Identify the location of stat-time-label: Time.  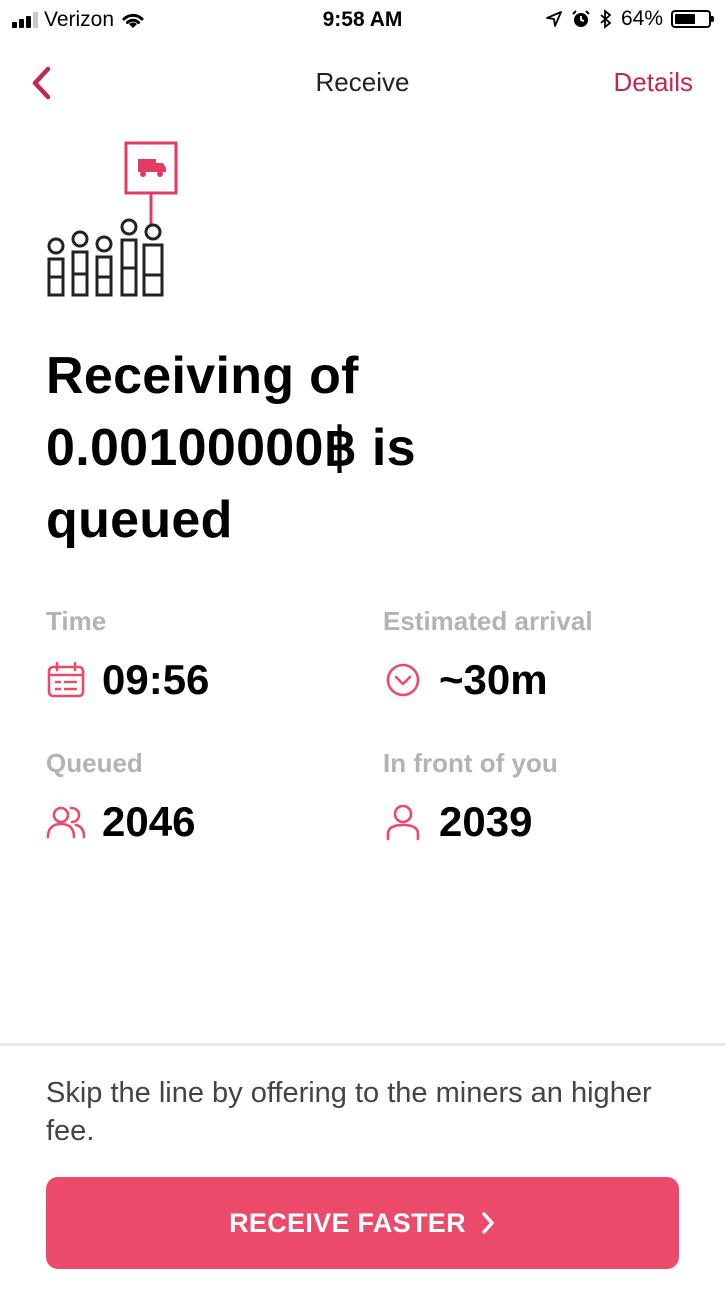
(76, 621).